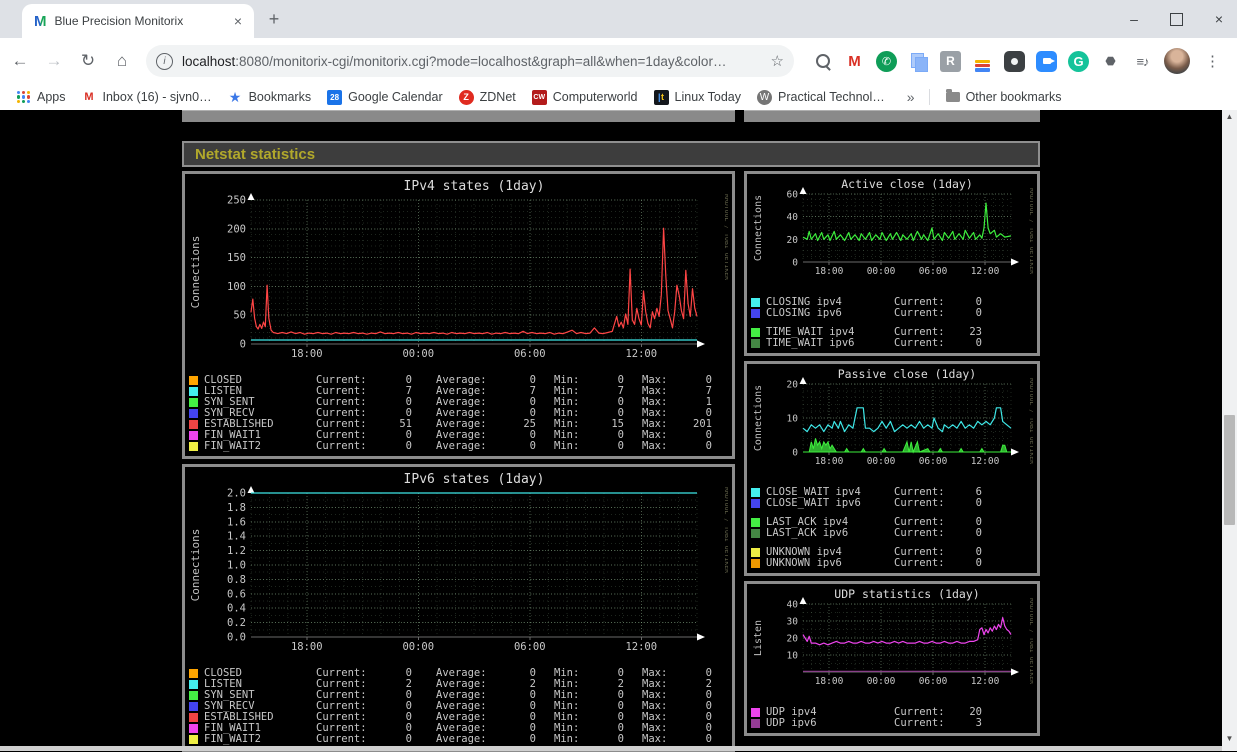  Describe the element at coordinates (122, 61) in the screenshot. I see `home-button: ⌂` at that location.